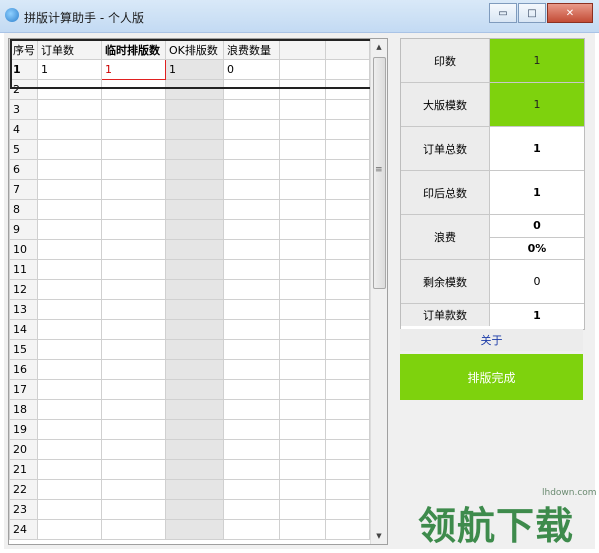 The image size is (599, 553). I want to click on col-header-waste: 浪费数量, so click(251, 49).